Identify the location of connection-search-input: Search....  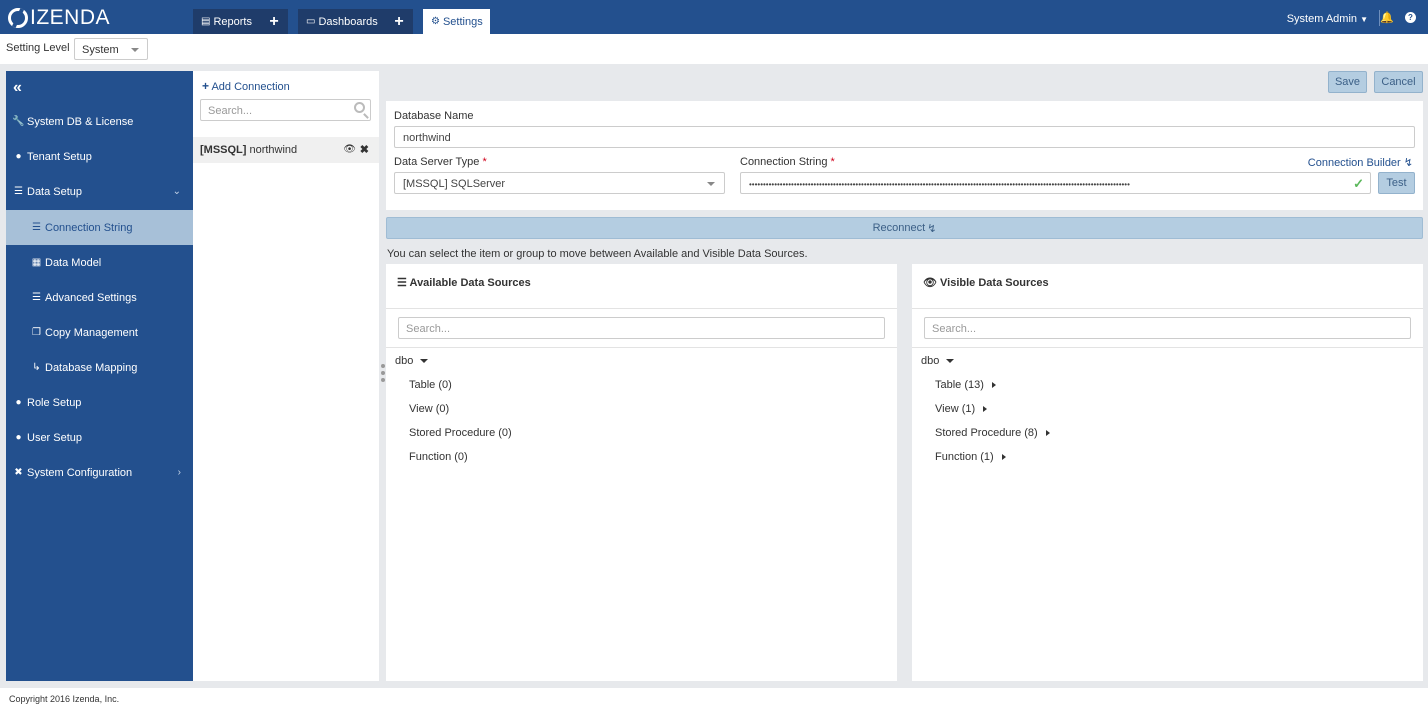
(285, 110).